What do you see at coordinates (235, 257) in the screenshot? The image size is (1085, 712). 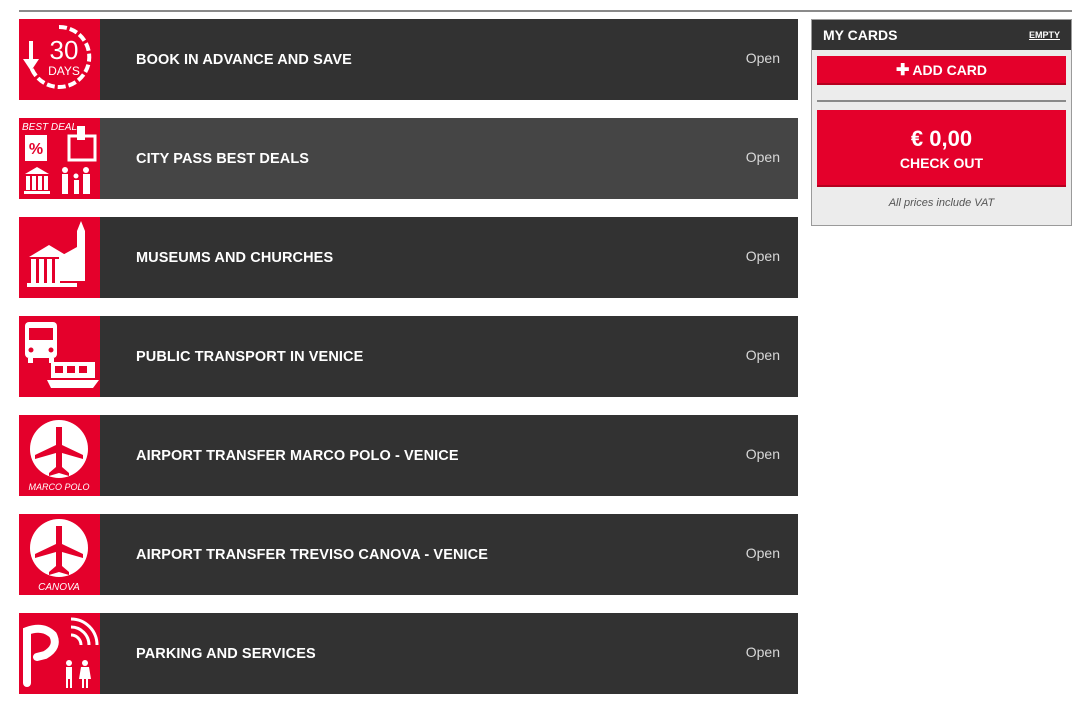 I see `category-title: MUSEUMS AND CHURCHES` at bounding box center [235, 257].